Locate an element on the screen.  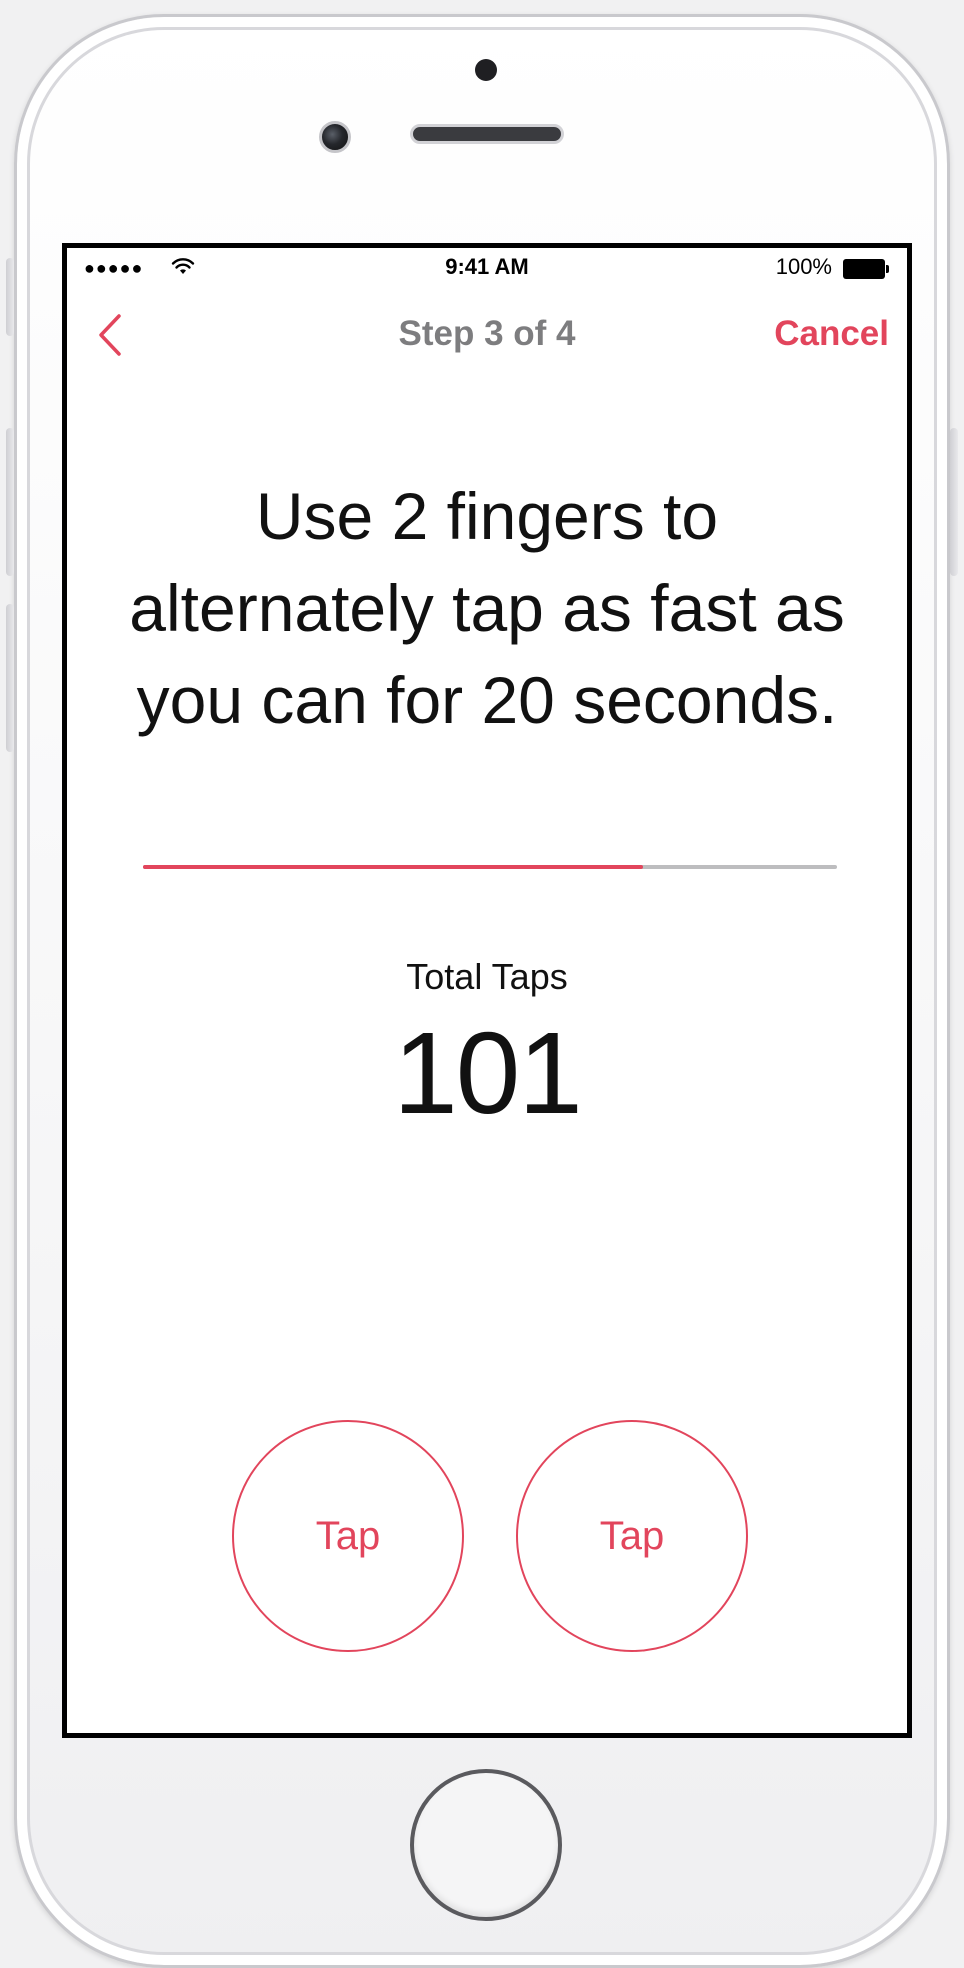
total-taps-label: Total Taps is located at coordinates (487, 976).